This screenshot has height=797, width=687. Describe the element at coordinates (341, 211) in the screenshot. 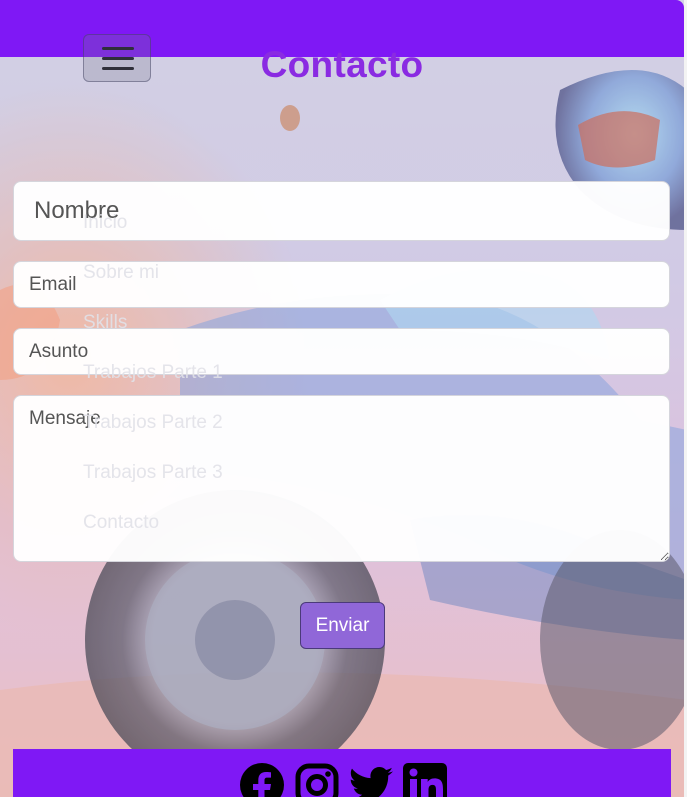

I see `name-field` at that location.